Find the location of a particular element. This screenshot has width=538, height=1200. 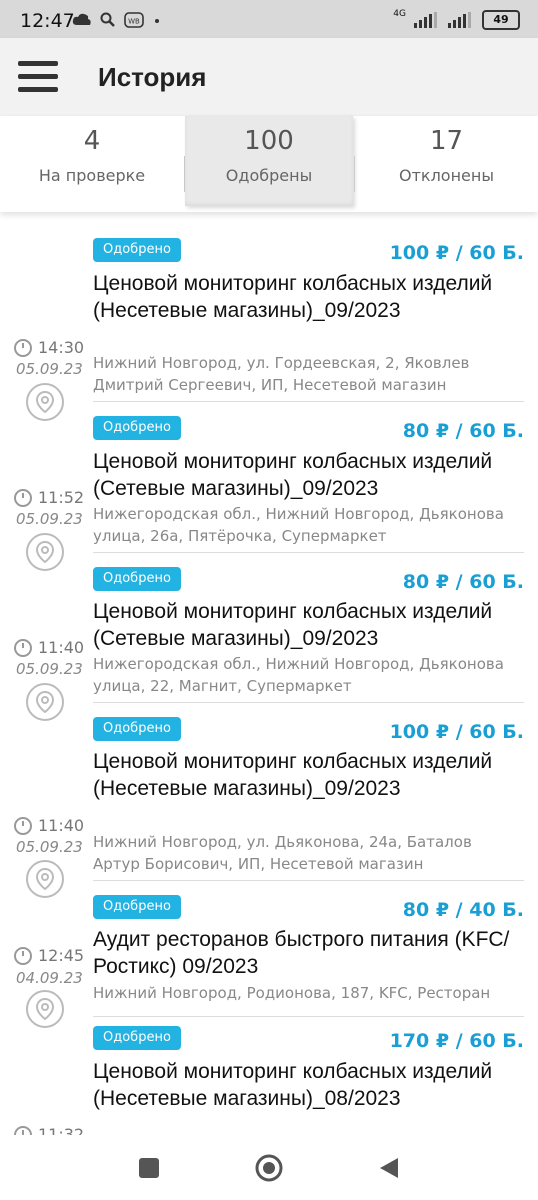

dot-icon is located at coordinates (157, 21).